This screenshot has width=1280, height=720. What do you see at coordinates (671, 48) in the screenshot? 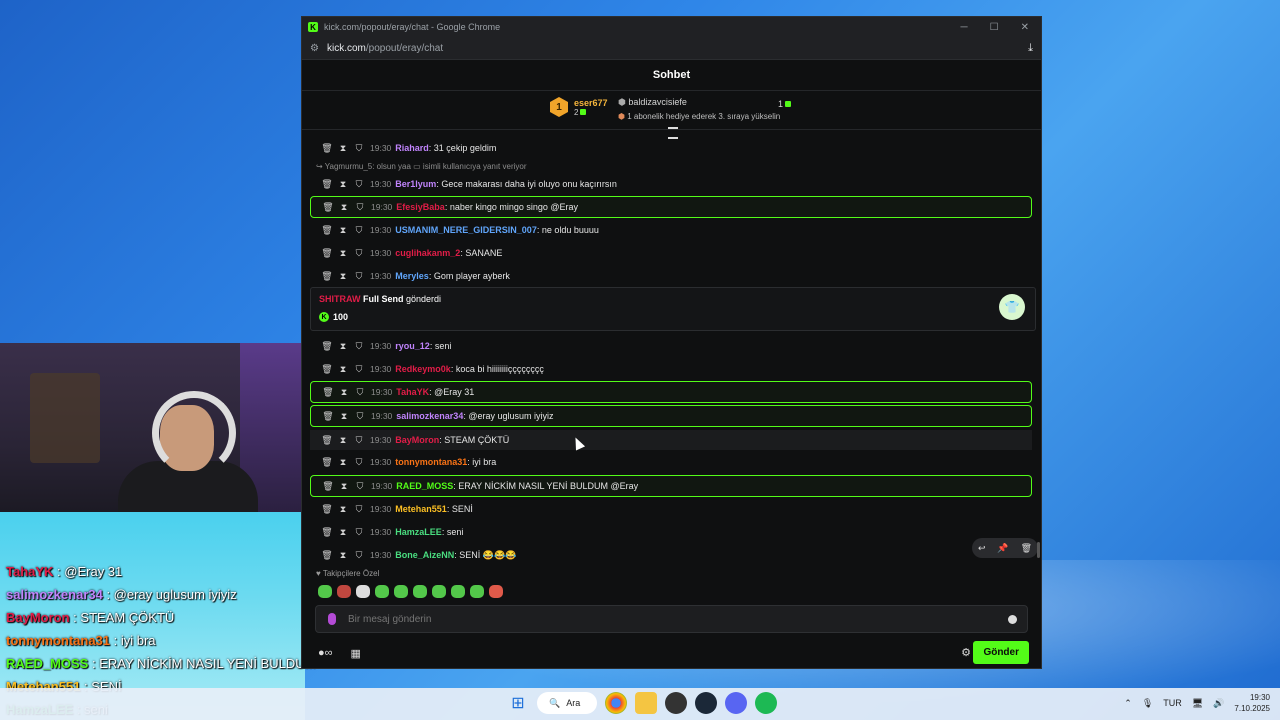
I see `address-bar: ⚙ kick.com/popout/eray/chat ⤓` at bounding box center [671, 48].